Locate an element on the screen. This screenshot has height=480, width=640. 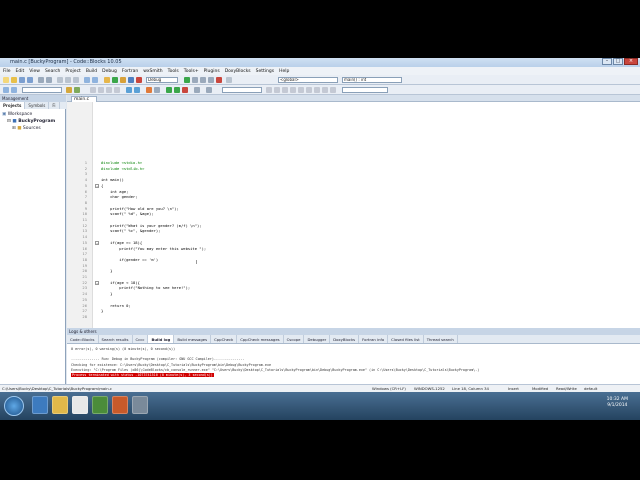
log-tab: Debugger is located at coordinates (317, 339).